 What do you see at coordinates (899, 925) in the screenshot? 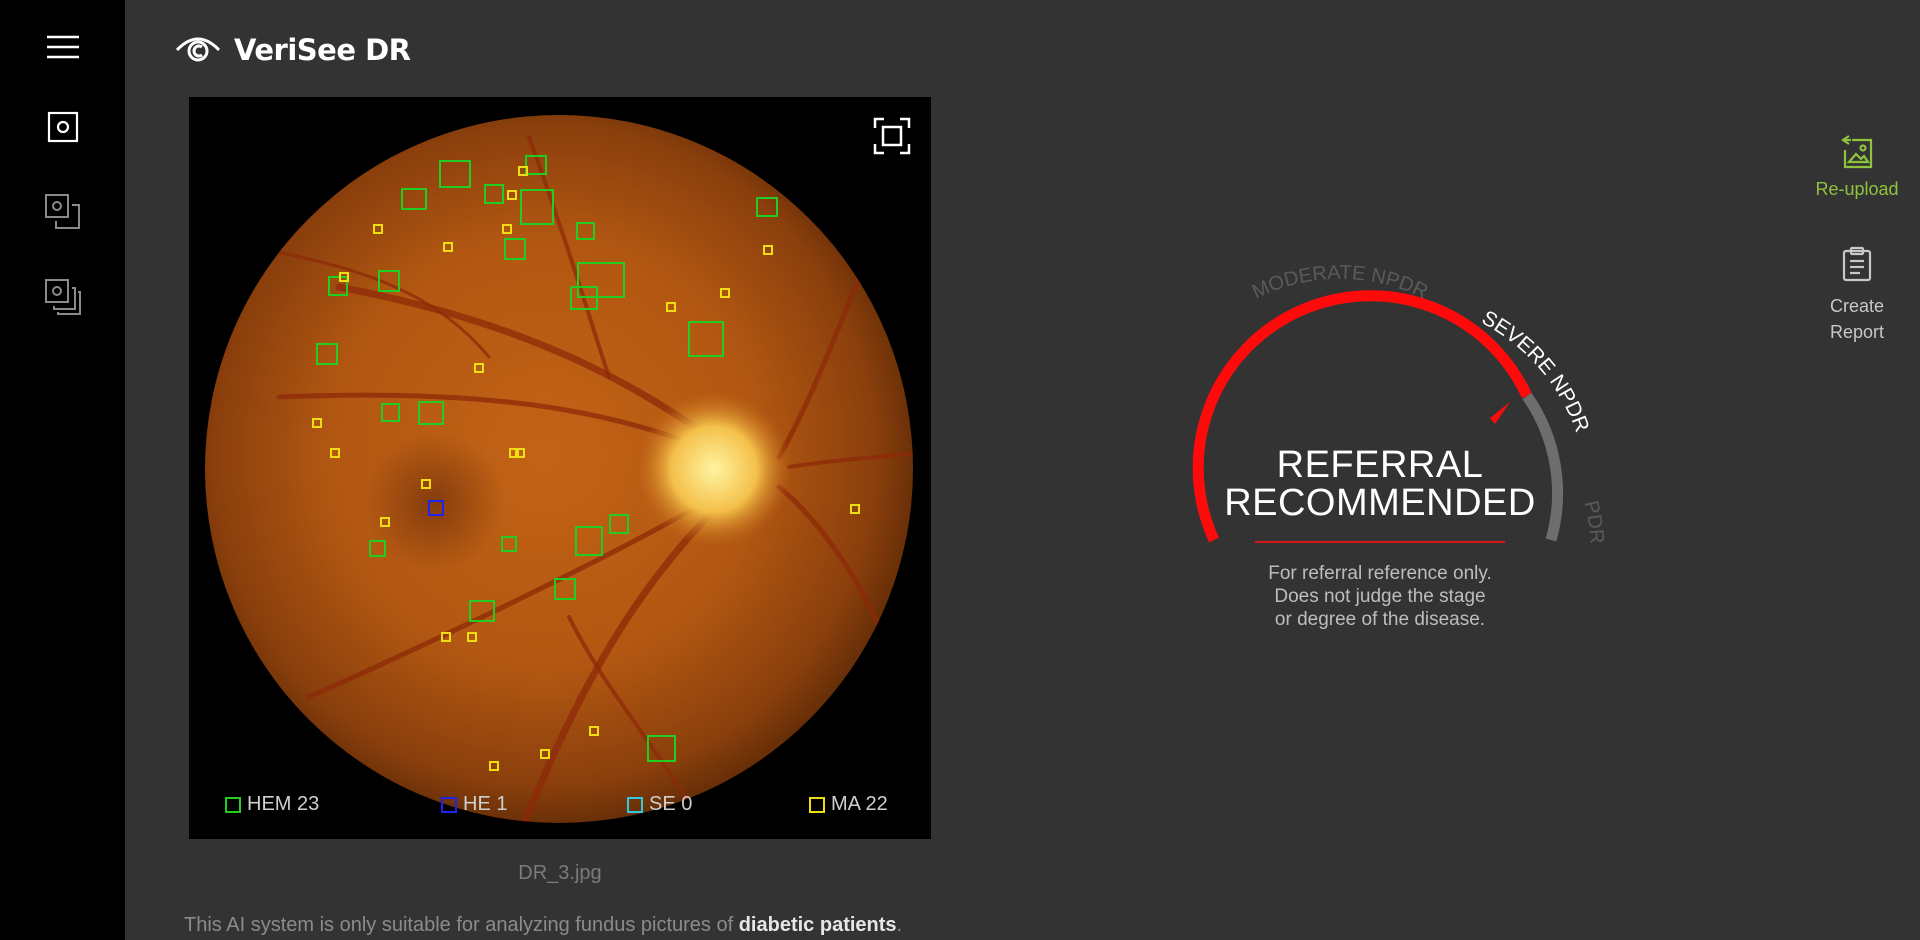
I see `disclaimer-suffix: .` at bounding box center [899, 925].